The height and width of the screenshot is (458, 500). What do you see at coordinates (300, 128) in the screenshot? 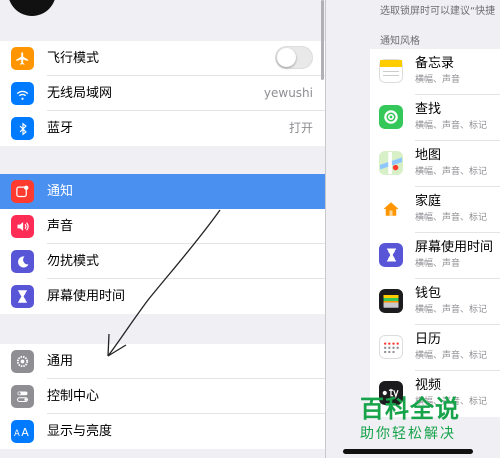
I see `bluetooth-status: 打开` at bounding box center [300, 128].